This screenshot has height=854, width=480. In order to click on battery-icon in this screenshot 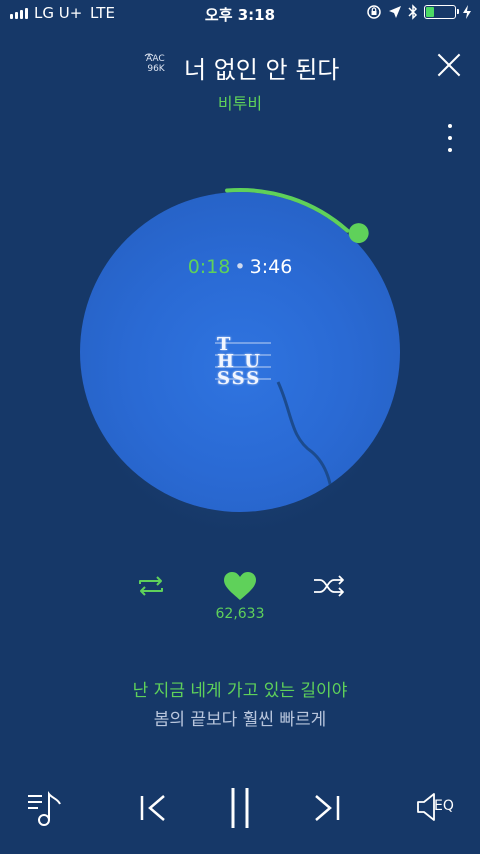, I will do `click(441, 12)`.